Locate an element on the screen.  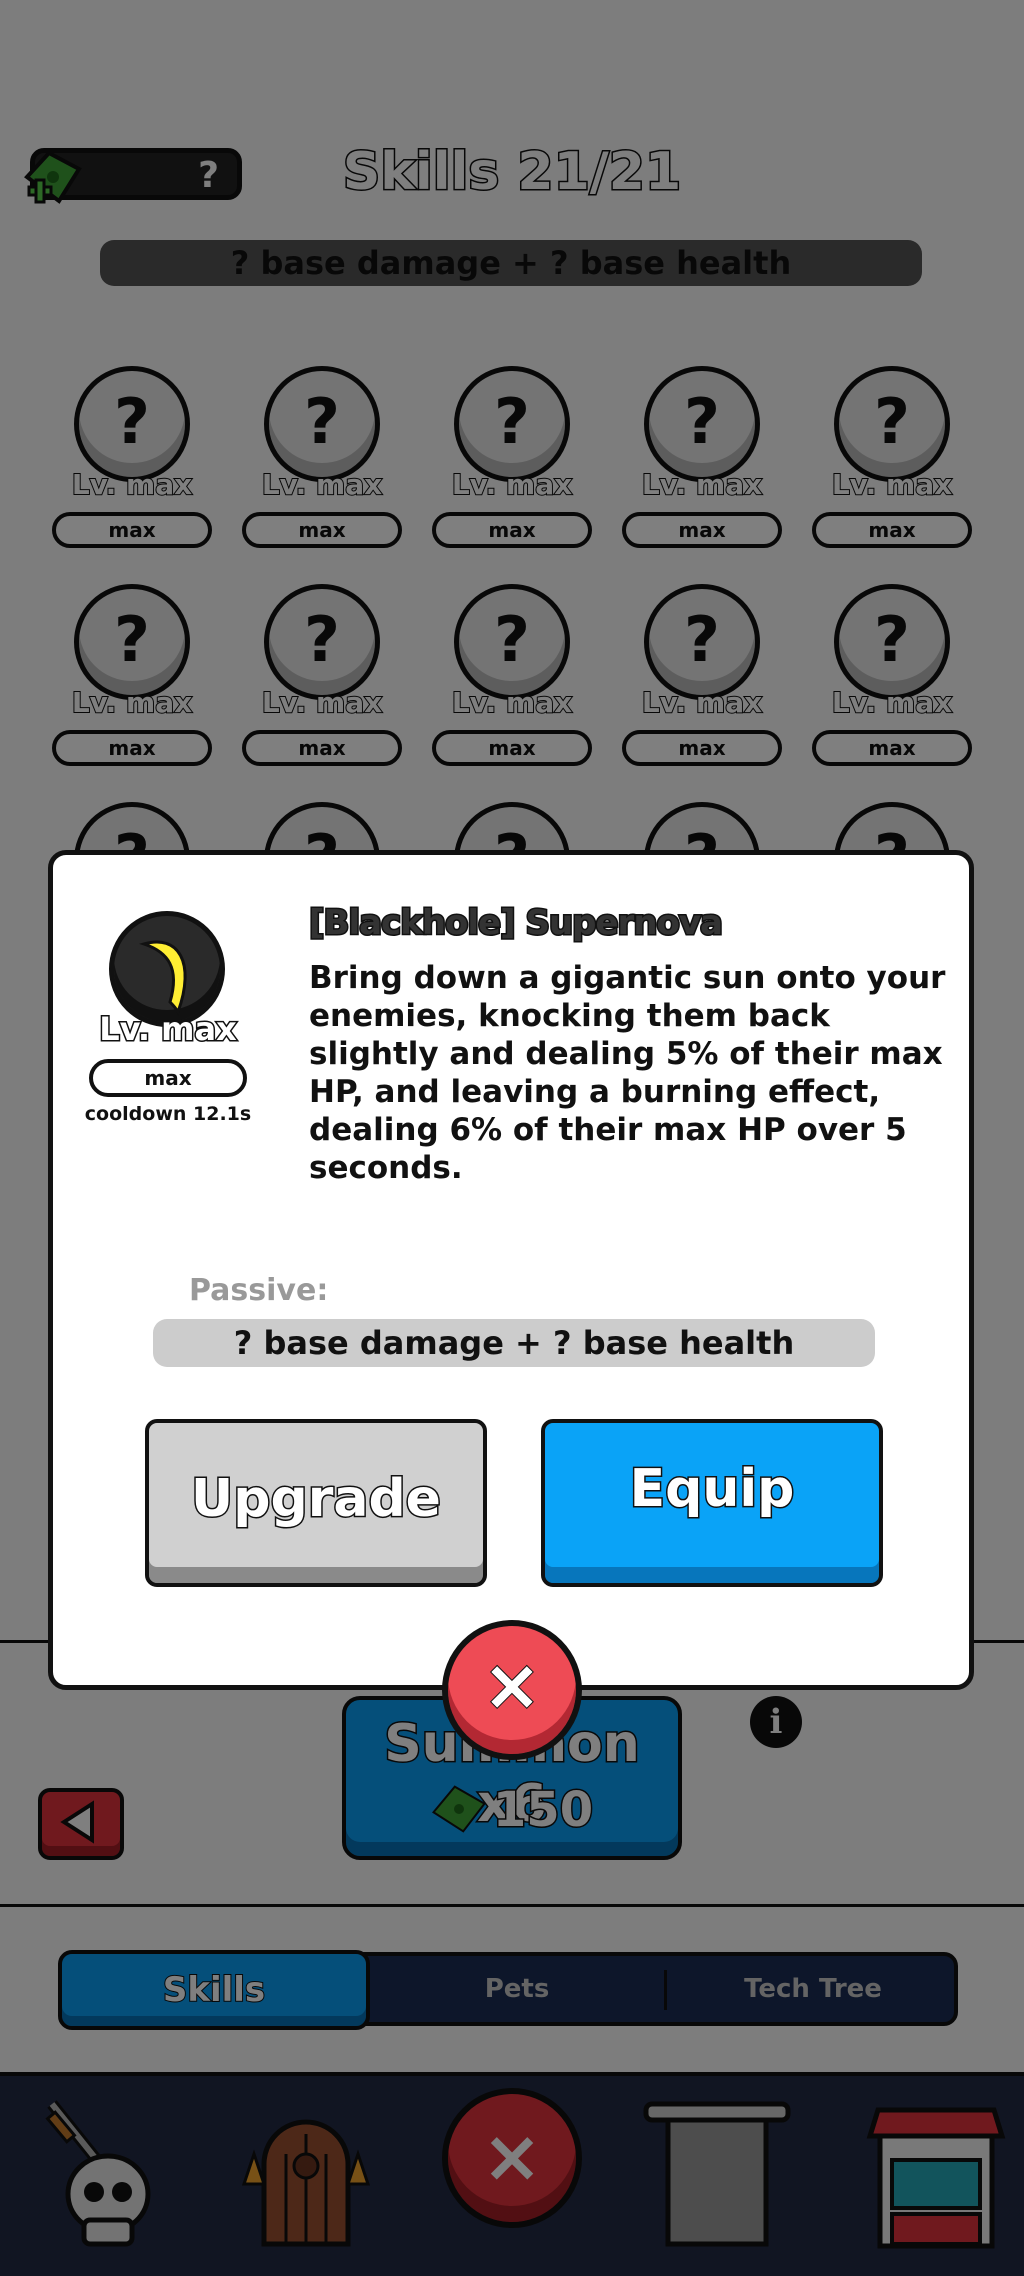
supernova-icon is located at coordinates (162, 978).